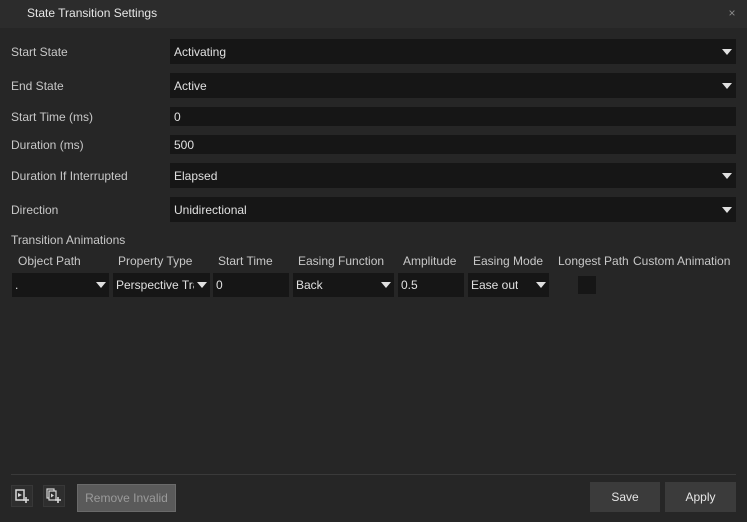 The height and width of the screenshot is (522, 747). What do you see at coordinates (495, 285) in the screenshot?
I see `easing-mode-value: Ease out` at bounding box center [495, 285].